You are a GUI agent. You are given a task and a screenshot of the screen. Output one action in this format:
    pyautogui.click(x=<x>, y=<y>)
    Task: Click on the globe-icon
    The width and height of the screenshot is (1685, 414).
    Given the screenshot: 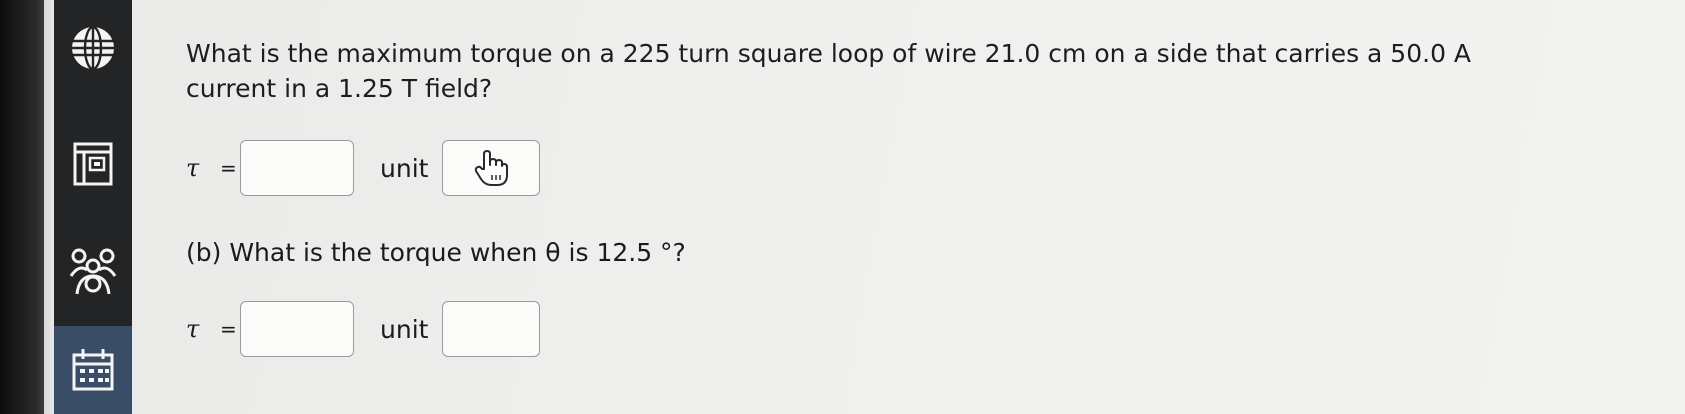 What is the action you would take?
    pyautogui.click(x=93, y=48)
    